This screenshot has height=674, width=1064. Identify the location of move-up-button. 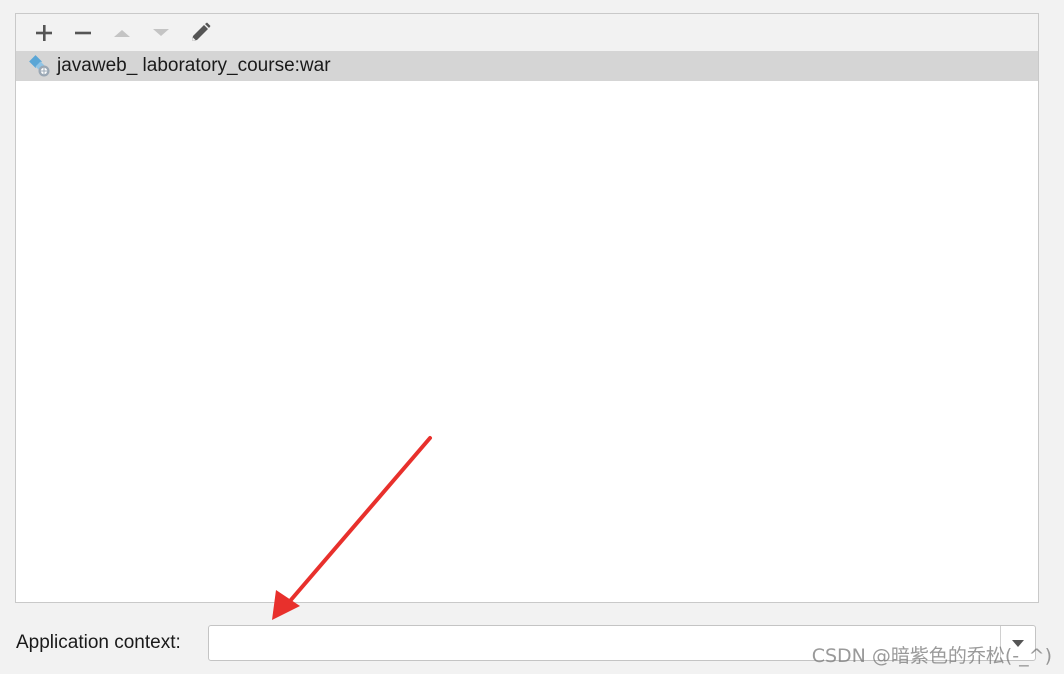
(121, 32).